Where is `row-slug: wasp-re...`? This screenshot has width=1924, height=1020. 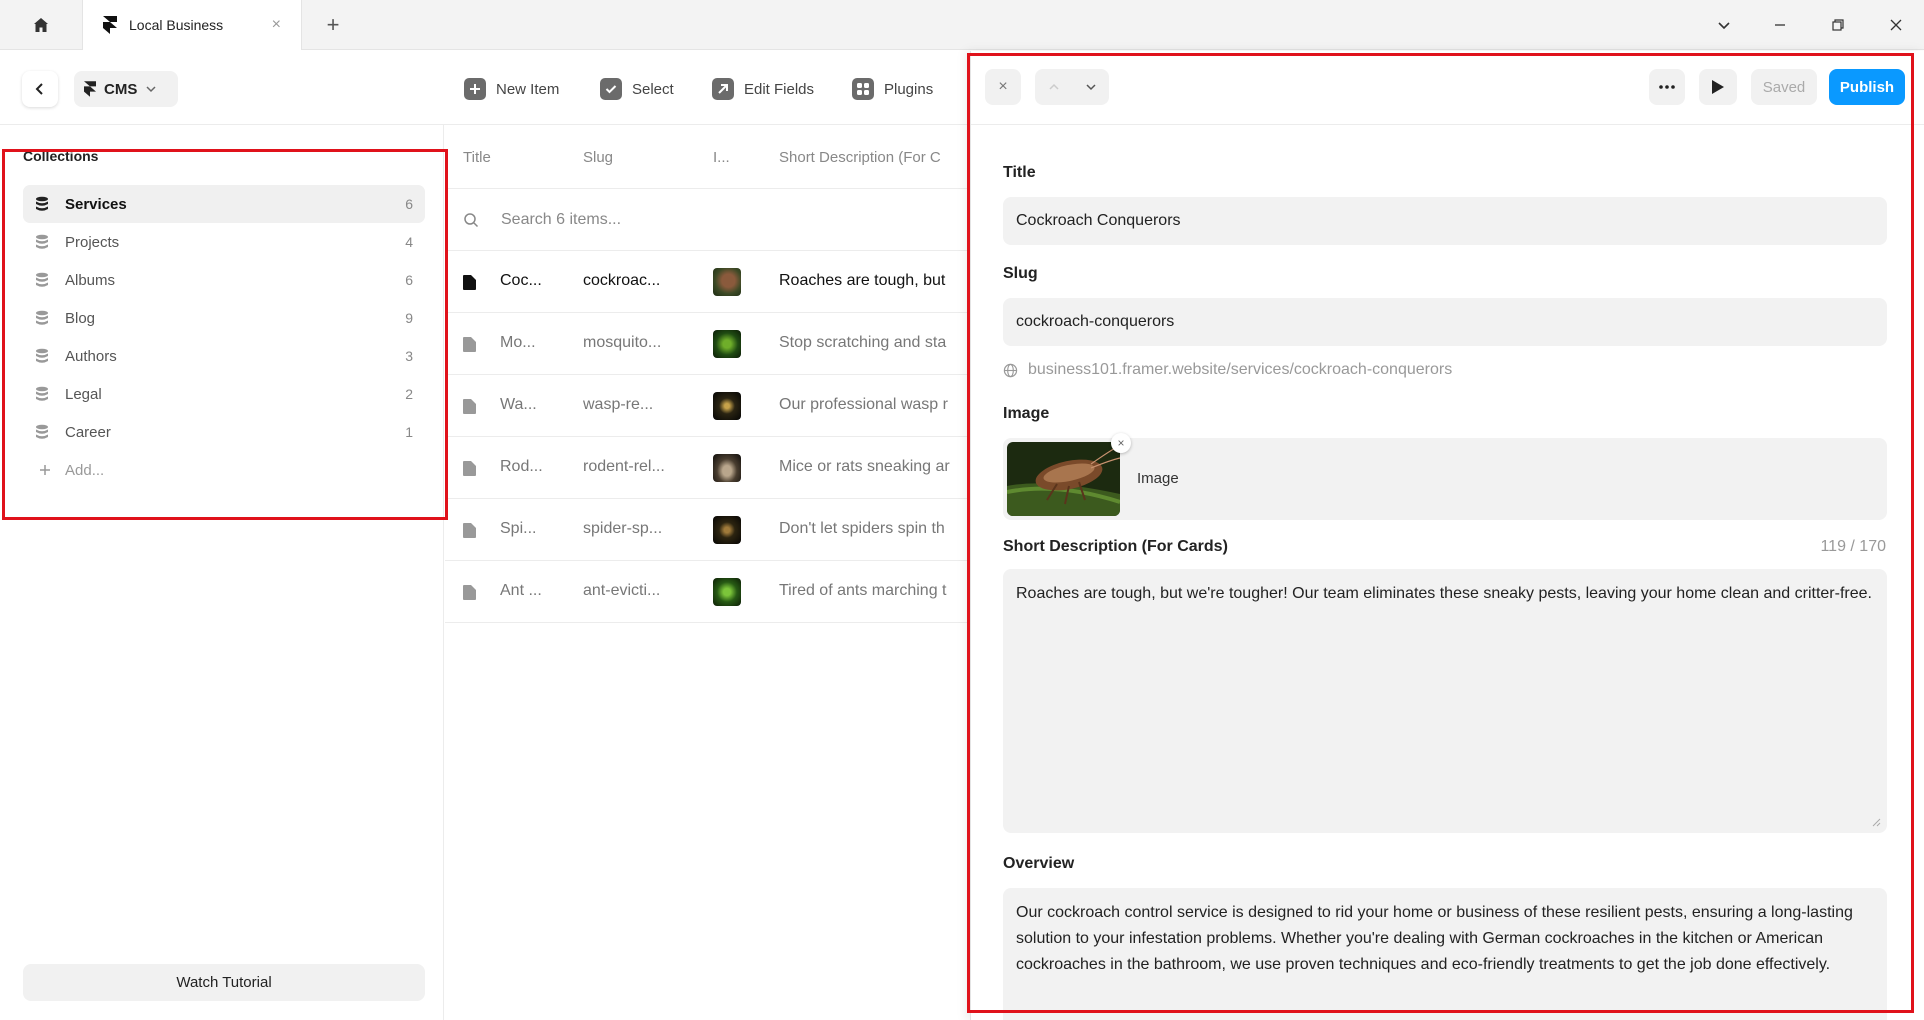 row-slug: wasp-re... is located at coordinates (618, 404).